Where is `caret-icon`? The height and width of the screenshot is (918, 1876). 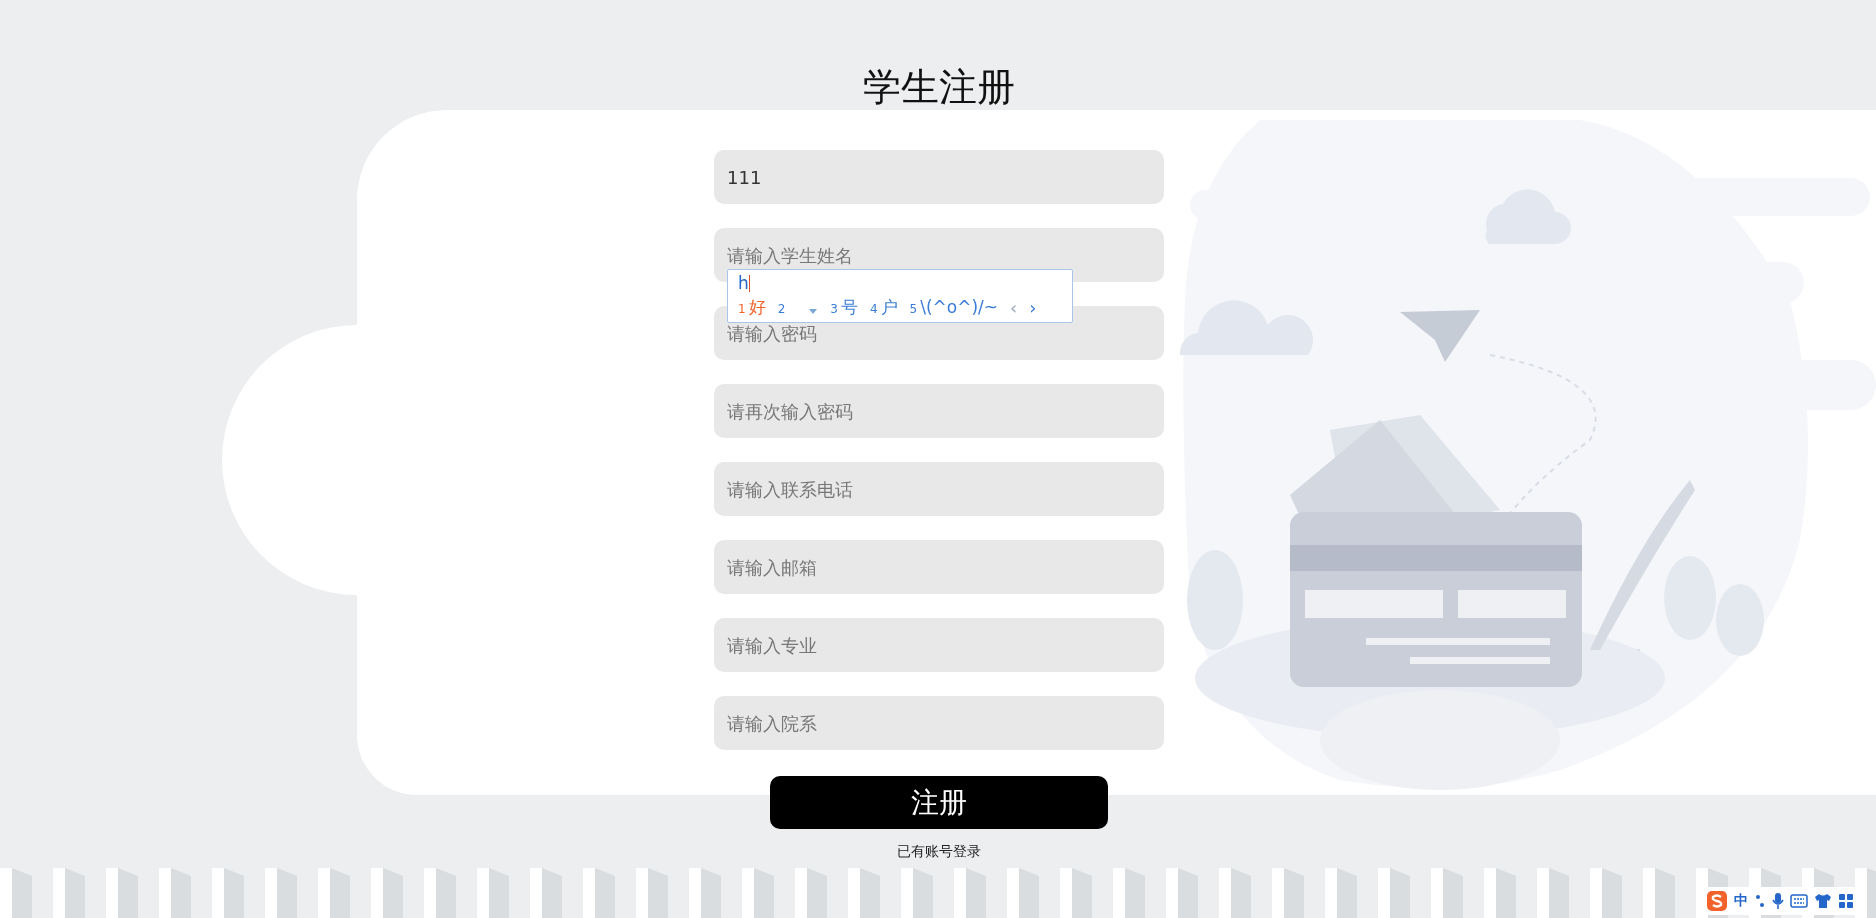 caret-icon is located at coordinates (813, 312).